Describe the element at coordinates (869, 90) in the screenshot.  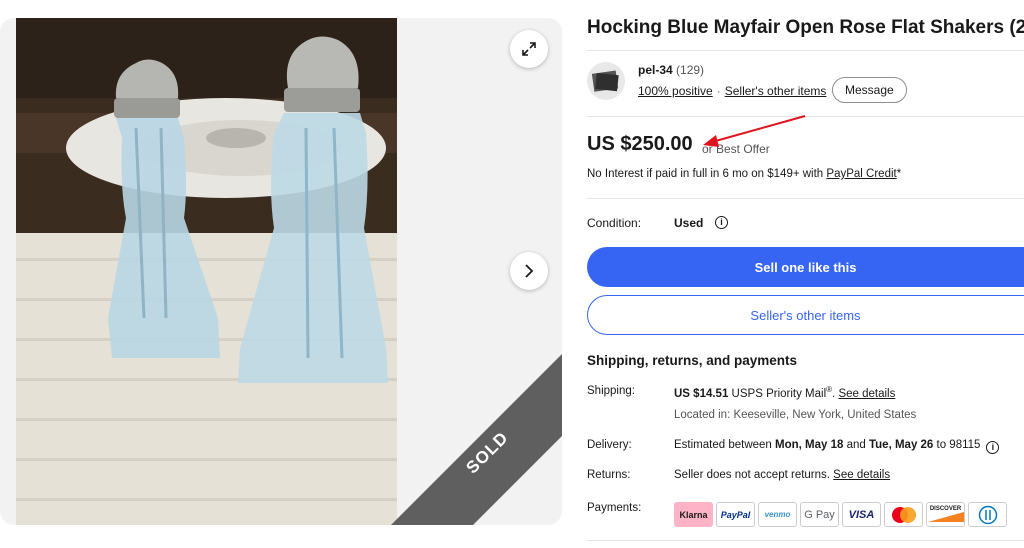
I see `message-button: Message` at that location.